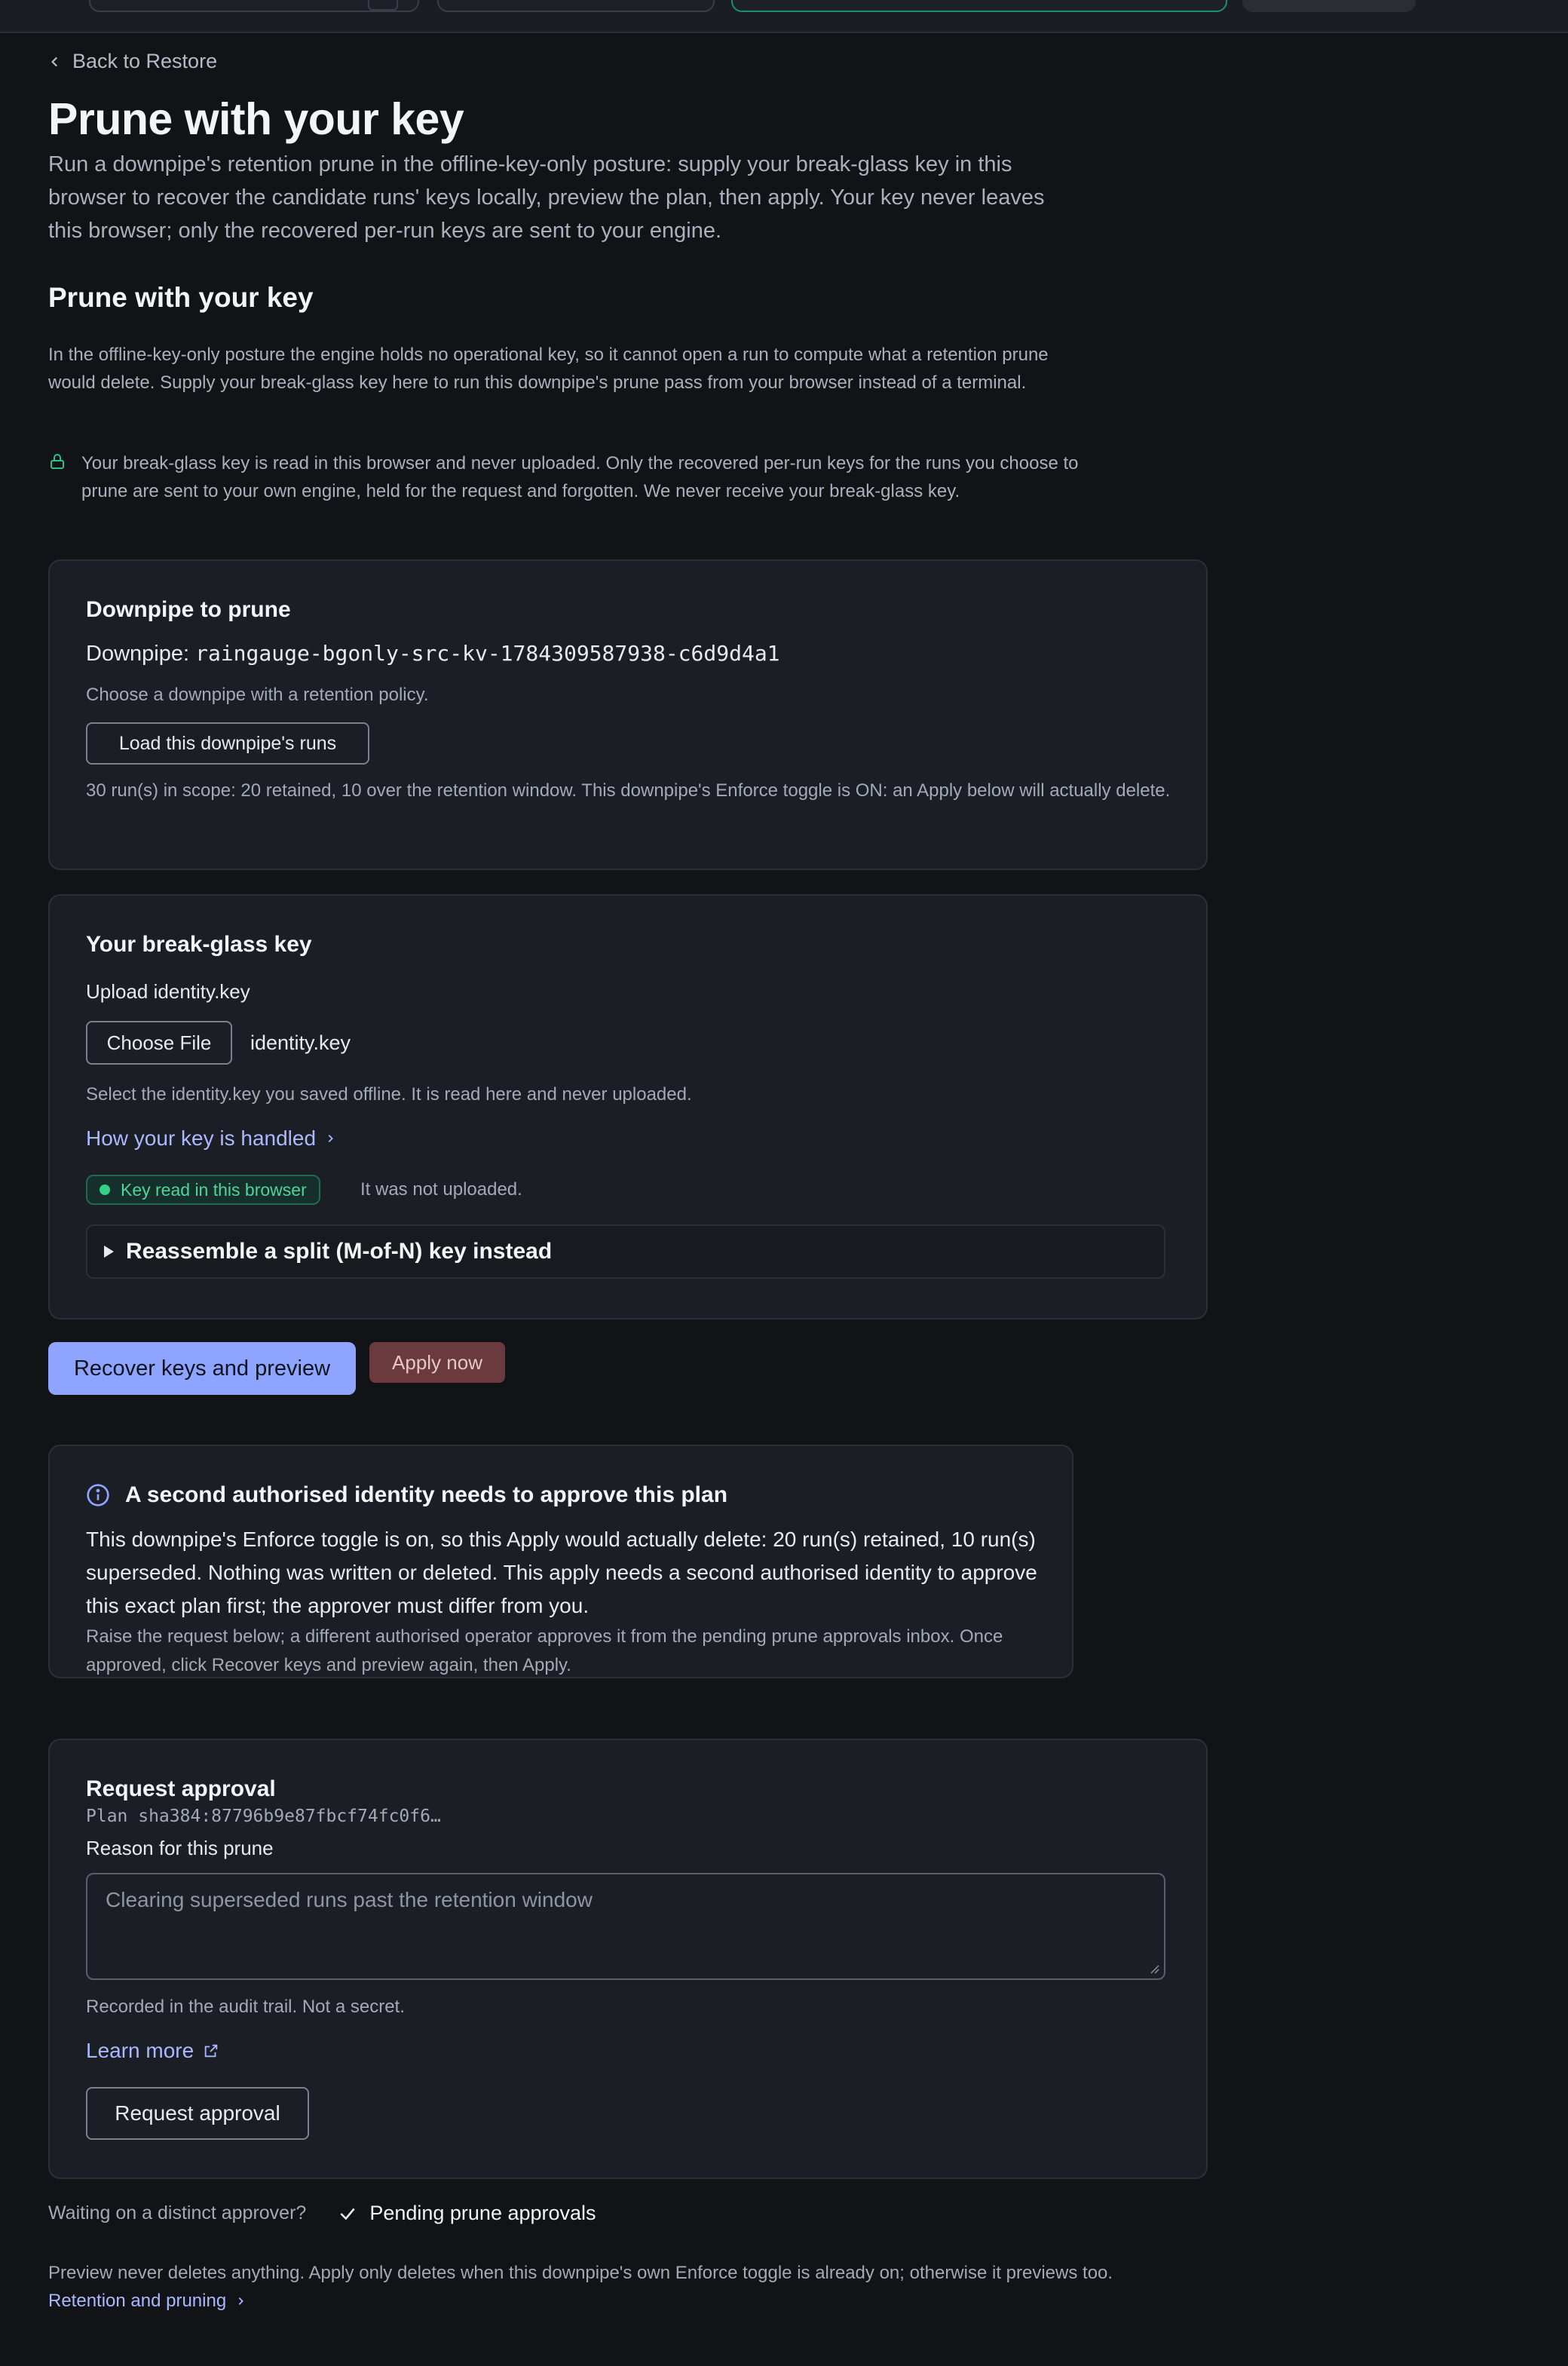 This screenshot has width=1568, height=2366. I want to click on check-icon, so click(347, 2214).